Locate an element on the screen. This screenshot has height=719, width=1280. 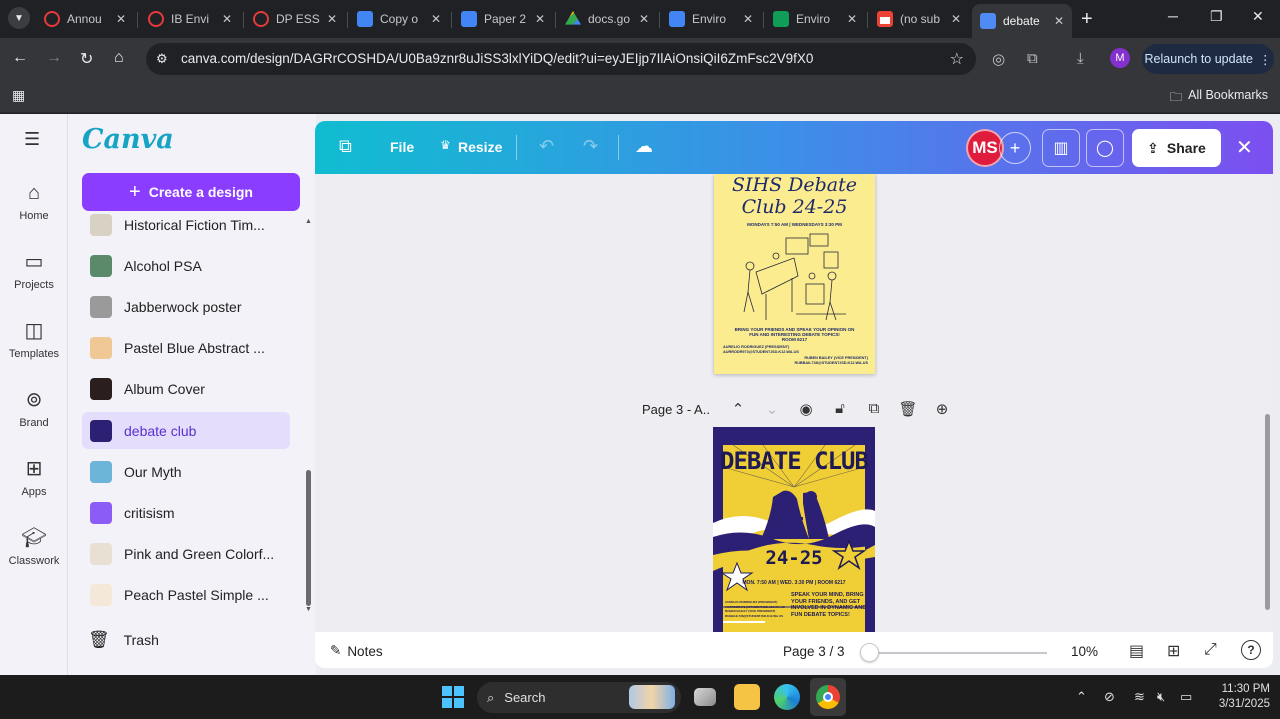
volume-muted-icon: 🔇︎ is located at coordinates (1161, 697).